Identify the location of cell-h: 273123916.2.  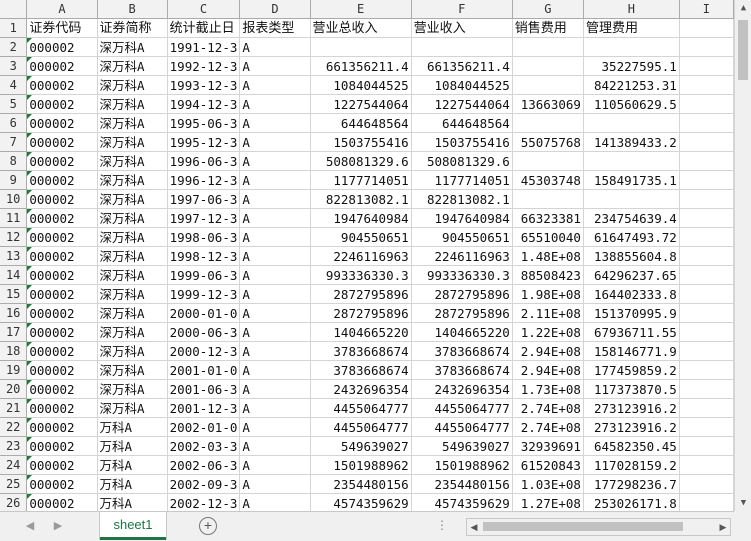
(631, 408).